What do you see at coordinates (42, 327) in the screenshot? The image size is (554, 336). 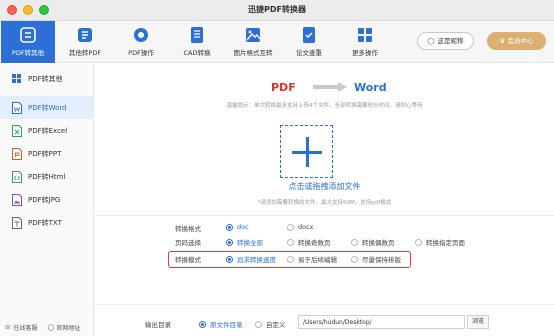 I see `sidebar-footer: ☏ 在线客服 ◯ 官网地址` at bounding box center [42, 327].